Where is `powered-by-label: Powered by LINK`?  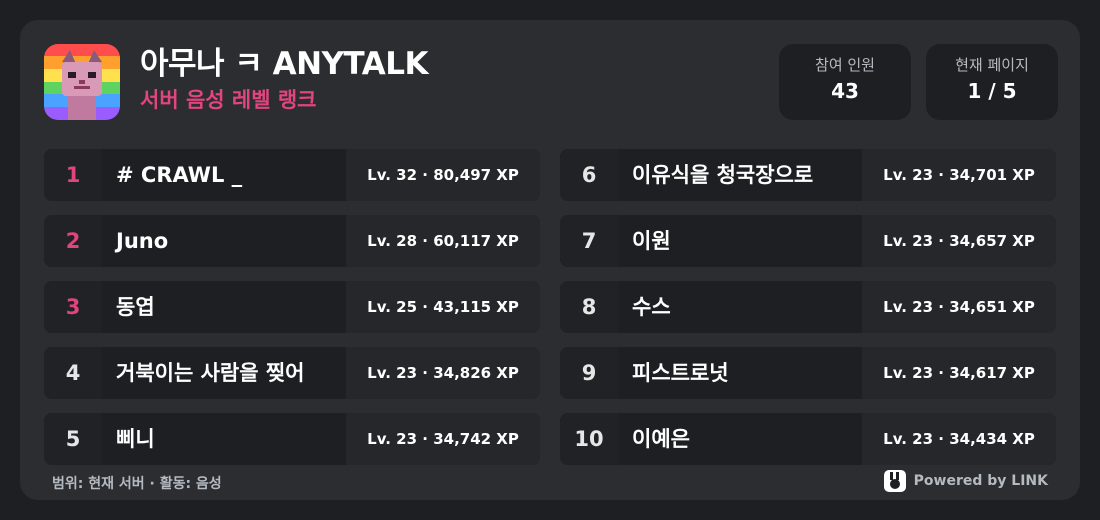
powered-by-label: Powered by LINK is located at coordinates (980, 481).